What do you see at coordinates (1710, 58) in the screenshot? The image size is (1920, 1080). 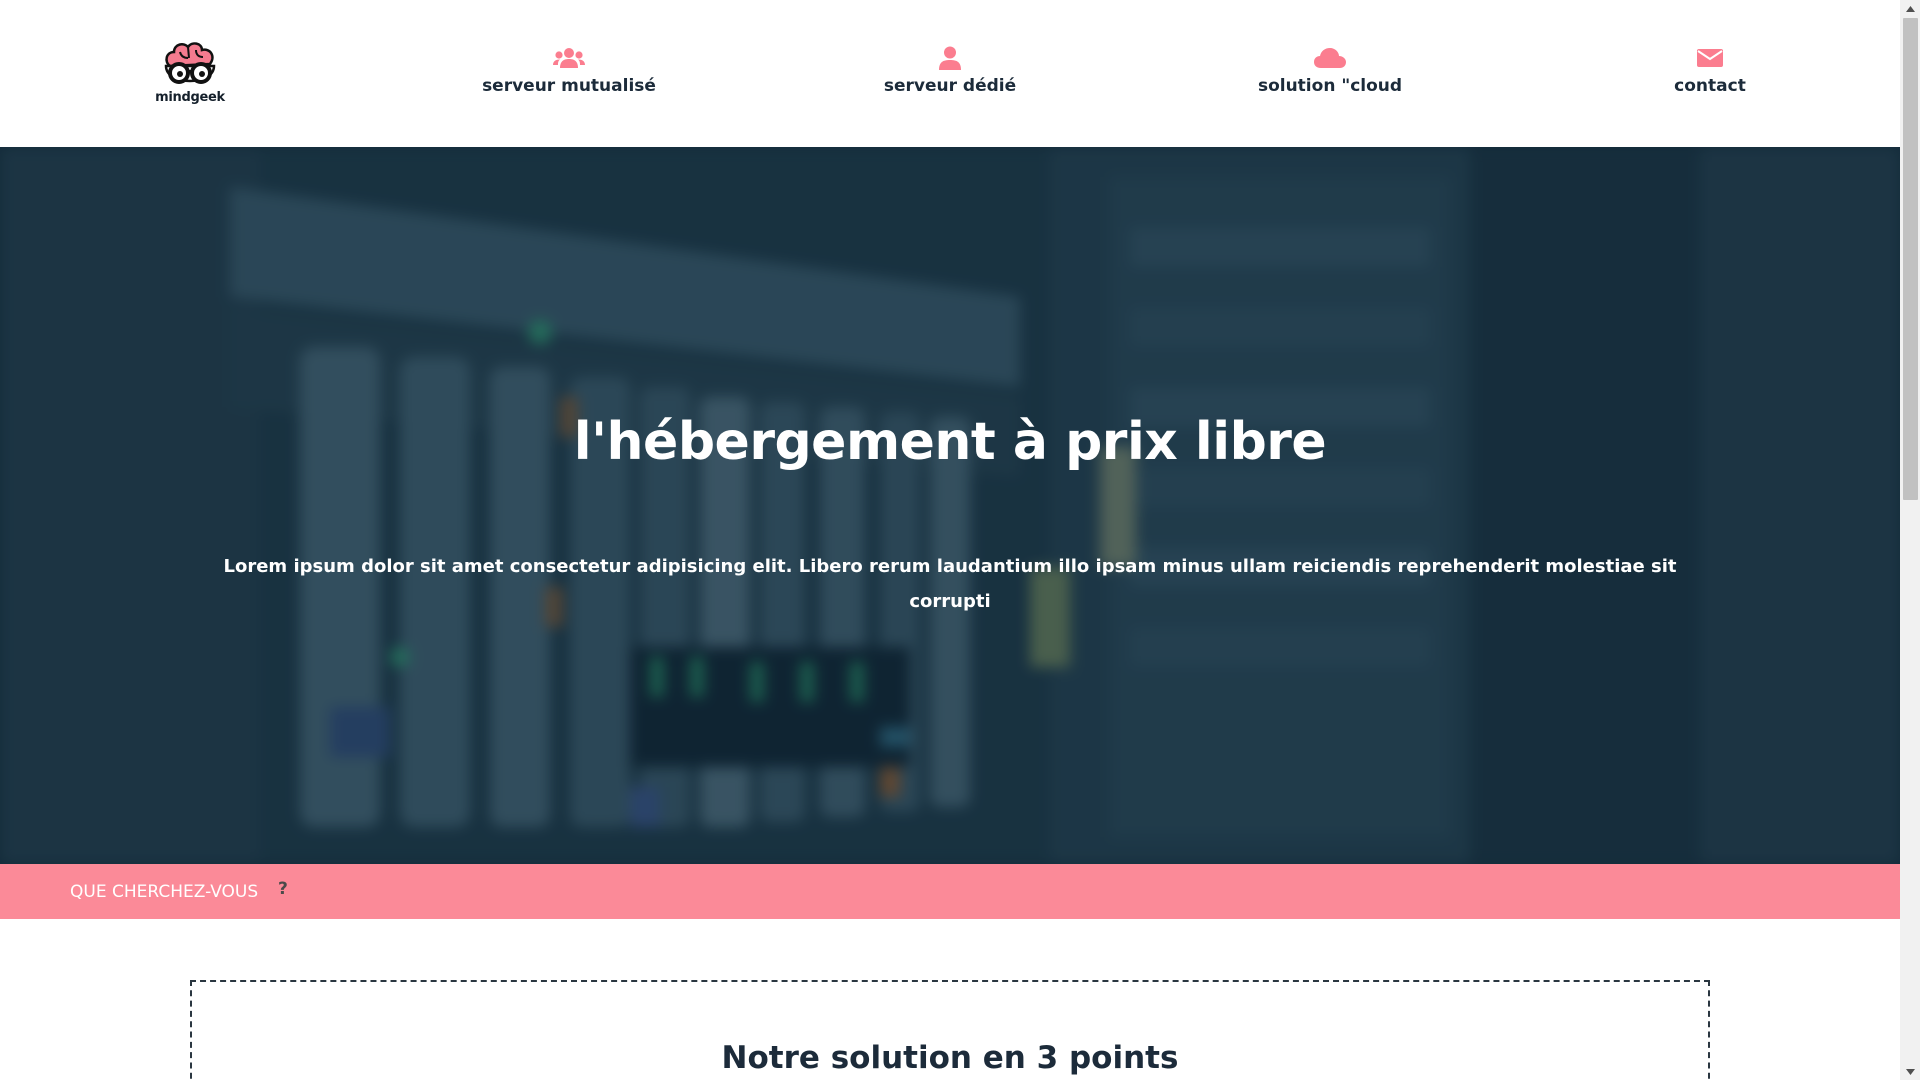 I see `envelope-icon` at bounding box center [1710, 58].